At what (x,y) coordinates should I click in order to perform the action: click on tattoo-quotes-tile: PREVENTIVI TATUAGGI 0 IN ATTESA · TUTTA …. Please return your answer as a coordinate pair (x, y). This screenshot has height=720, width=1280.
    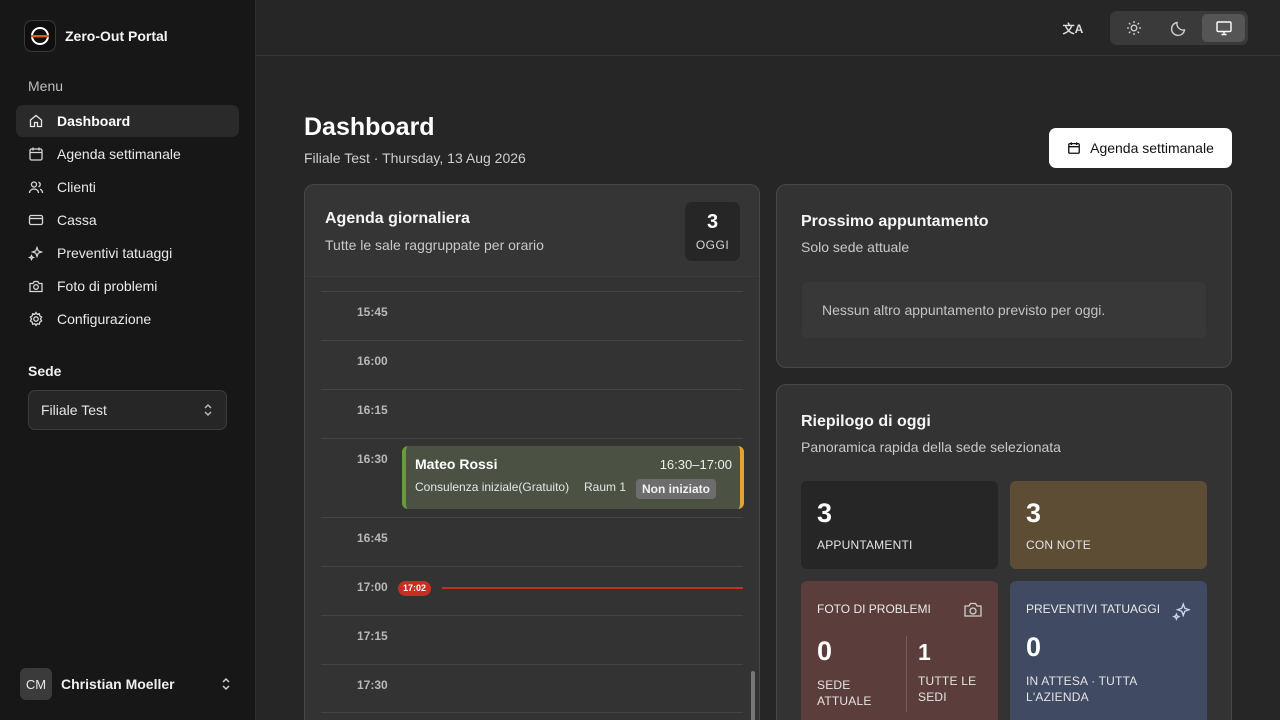
    Looking at the image, I should click on (1108, 650).